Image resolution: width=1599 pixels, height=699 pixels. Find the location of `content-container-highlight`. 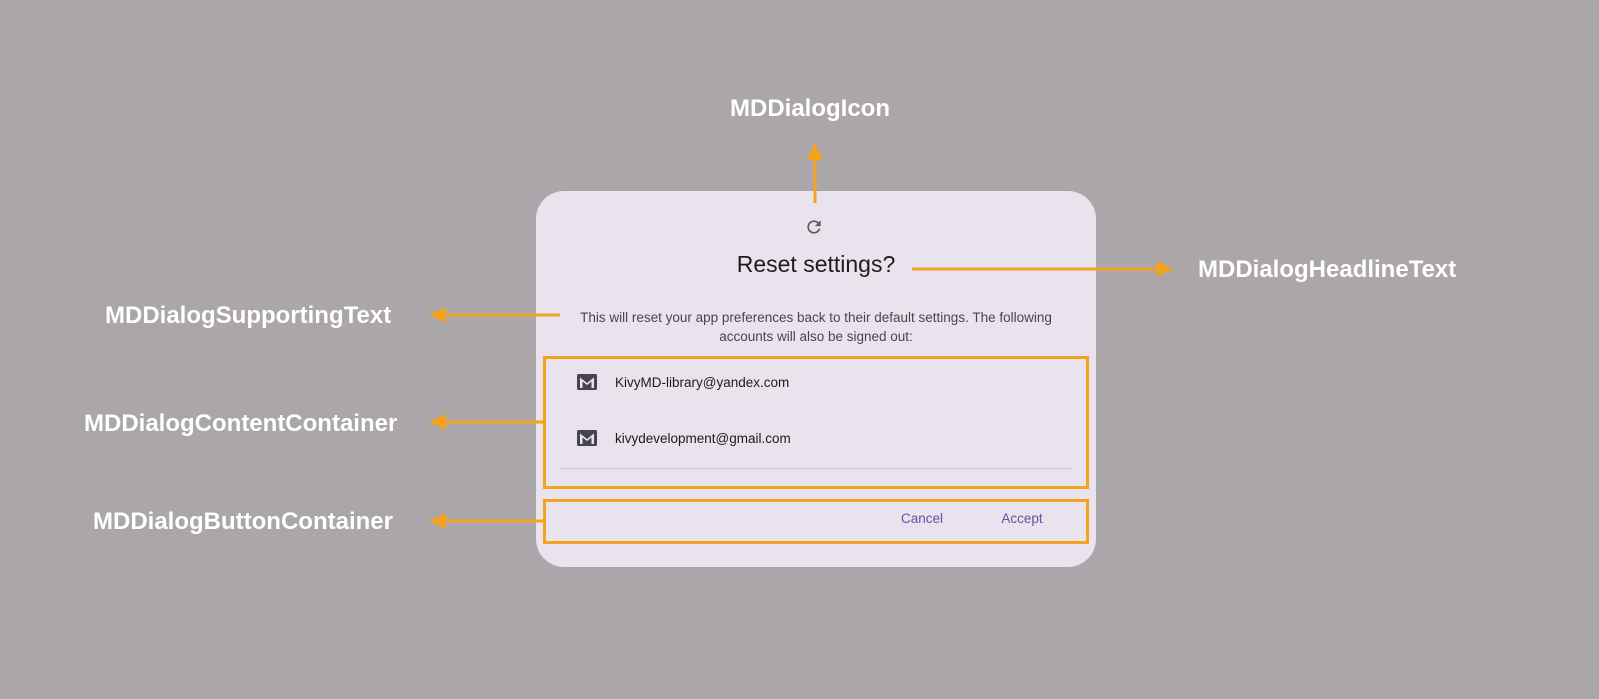

content-container-highlight is located at coordinates (816, 422).